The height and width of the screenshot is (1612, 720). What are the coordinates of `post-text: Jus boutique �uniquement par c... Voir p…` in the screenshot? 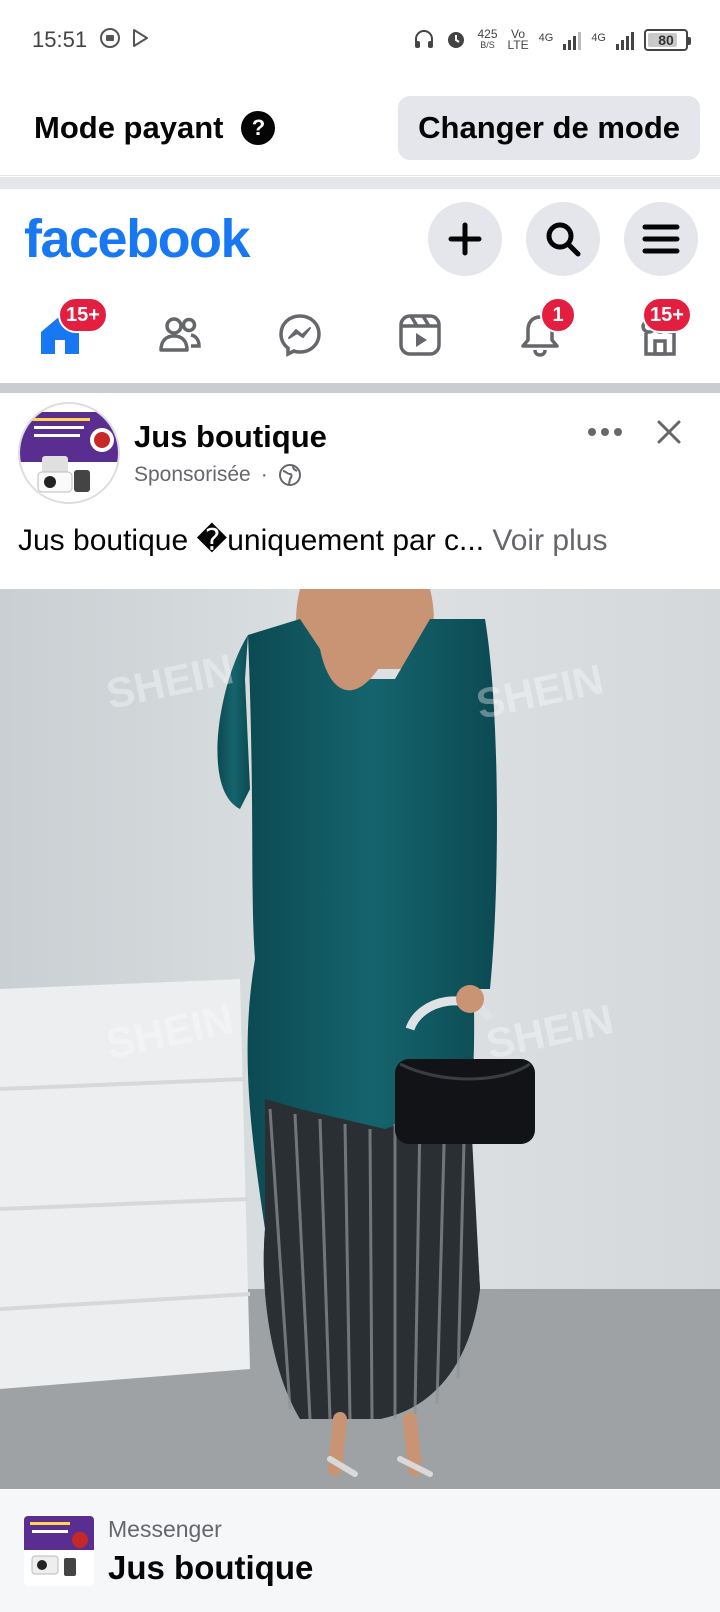 It's located at (360, 548).